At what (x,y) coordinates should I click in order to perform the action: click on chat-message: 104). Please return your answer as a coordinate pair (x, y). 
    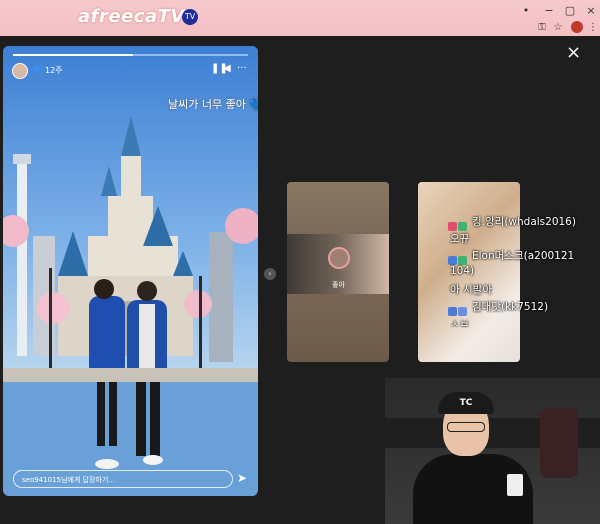
    Looking at the image, I should click on (462, 271).